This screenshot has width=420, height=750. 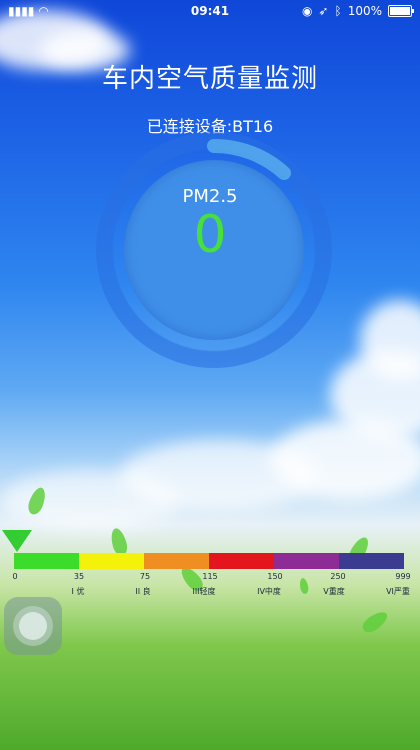 What do you see at coordinates (323, 11) in the screenshot?
I see `location-icon: ➶` at bounding box center [323, 11].